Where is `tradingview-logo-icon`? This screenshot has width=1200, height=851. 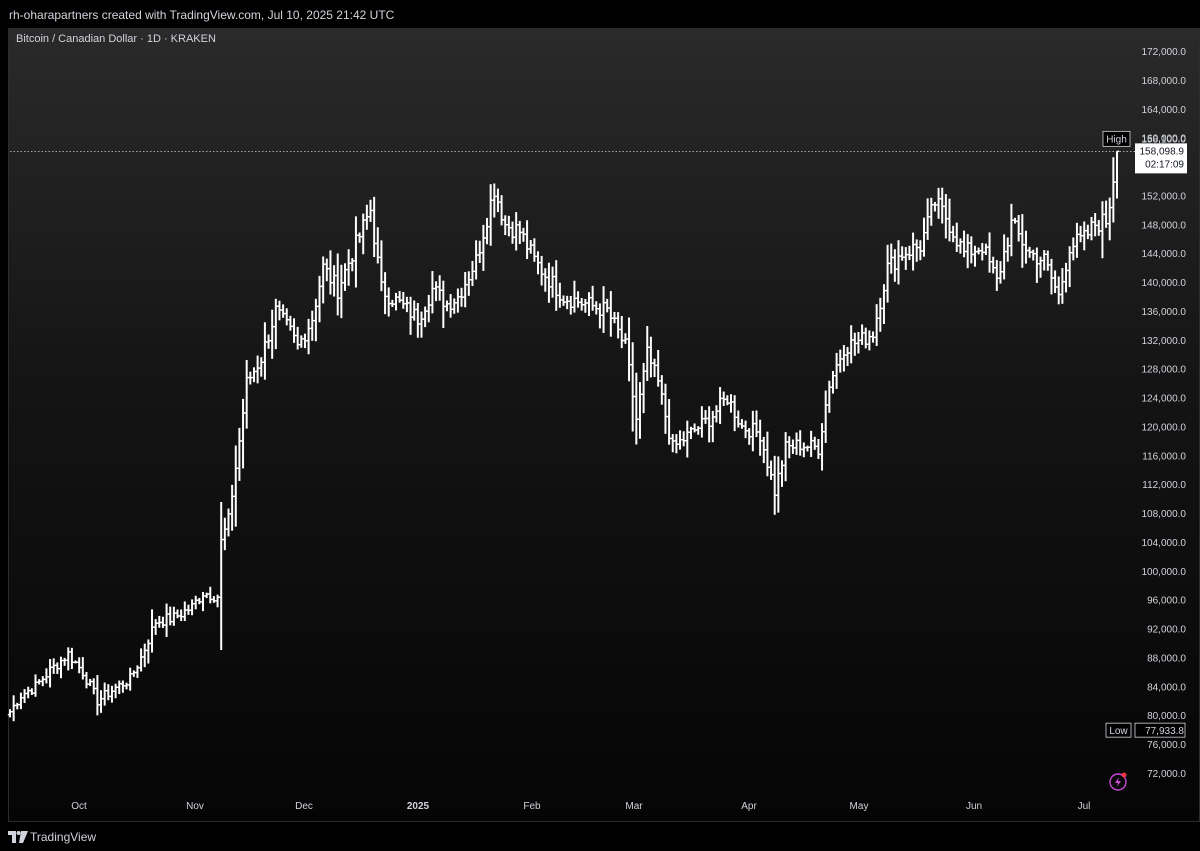
tradingview-logo-icon is located at coordinates (18, 837).